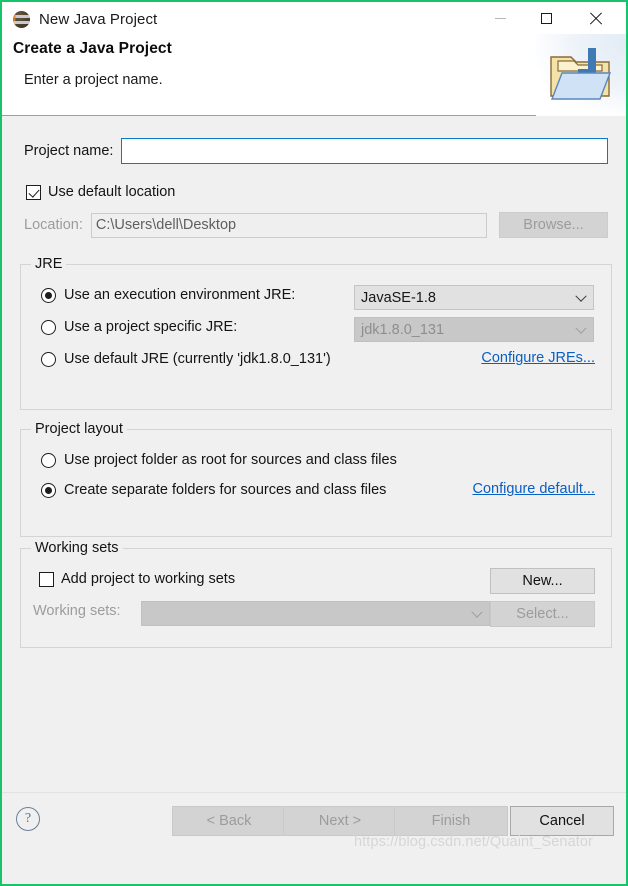 This screenshot has height=886, width=628. I want to click on finish-button: Finish, so click(451, 821).